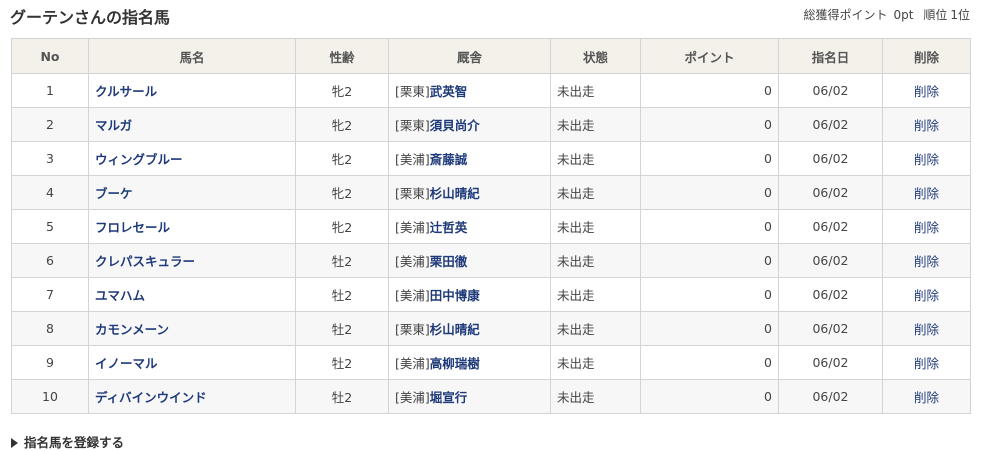 This screenshot has height=451, width=982. I want to click on register-horse-label: 指名馬を登録する, so click(74, 442).